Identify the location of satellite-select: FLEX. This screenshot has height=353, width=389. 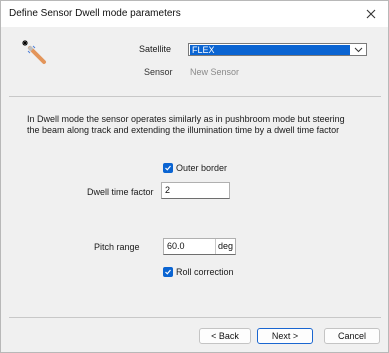
(277, 49).